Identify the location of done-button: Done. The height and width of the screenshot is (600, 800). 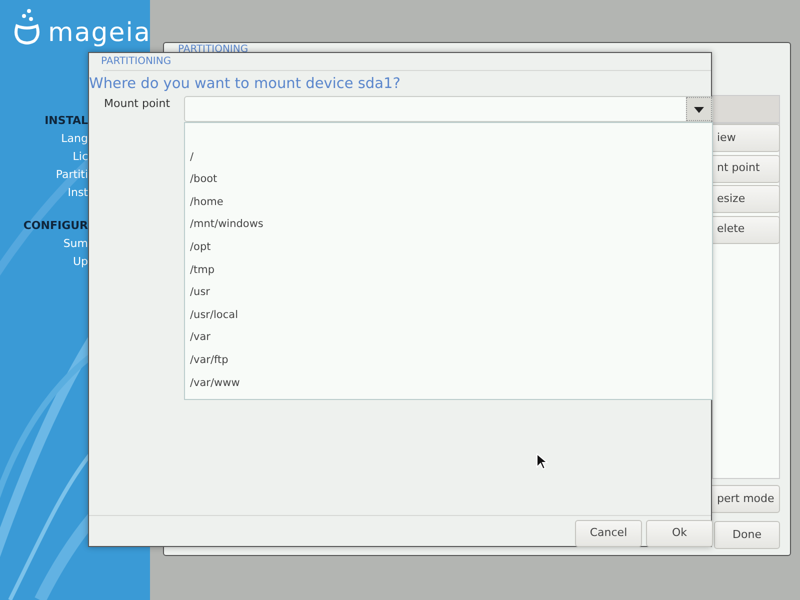
(747, 535).